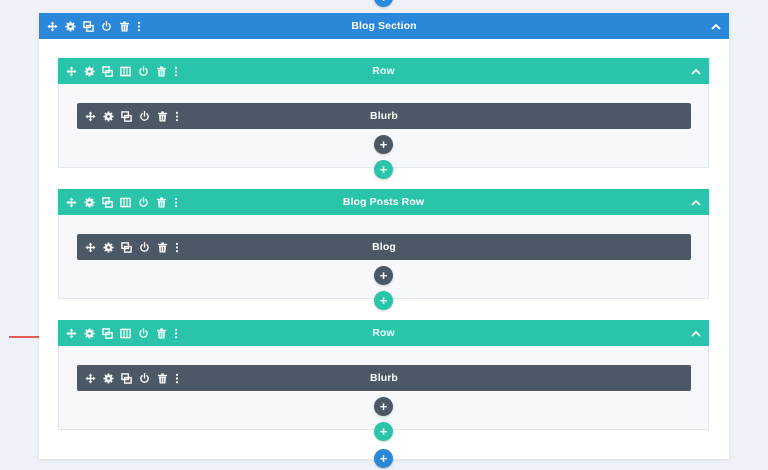  I want to click on row-header: Blog Posts Row, so click(383, 202).